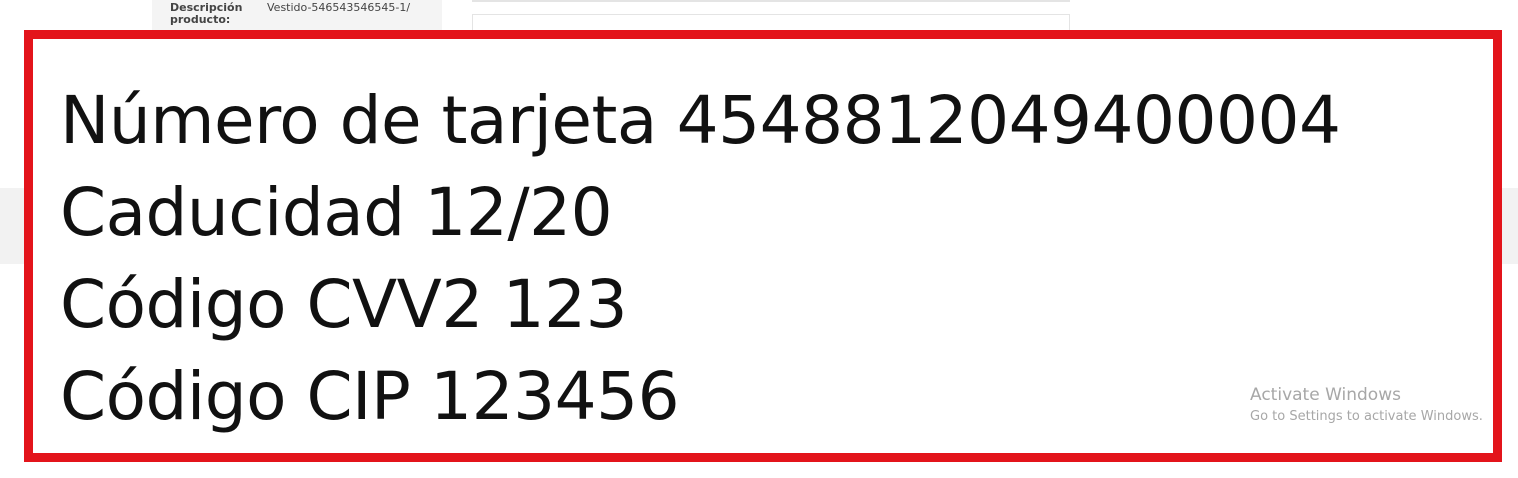 The image size is (1518, 478). What do you see at coordinates (1366, 416) in the screenshot?
I see `watermark-subtitle: Go to Settings to activate Windows.` at bounding box center [1366, 416].